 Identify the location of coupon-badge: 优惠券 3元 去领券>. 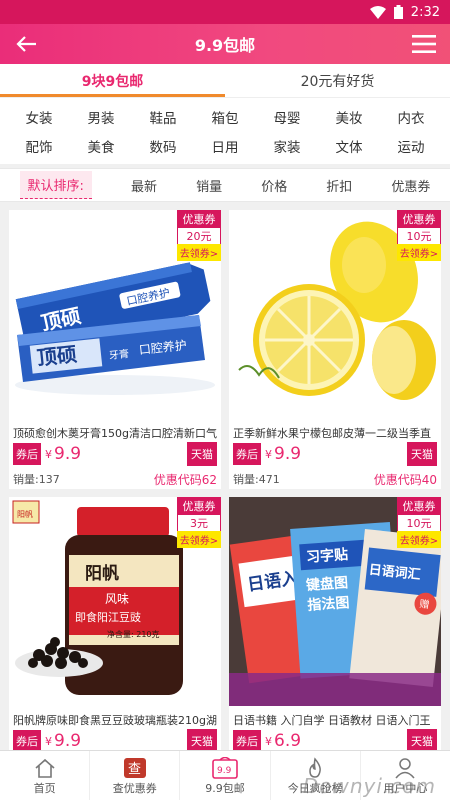
(199, 522).